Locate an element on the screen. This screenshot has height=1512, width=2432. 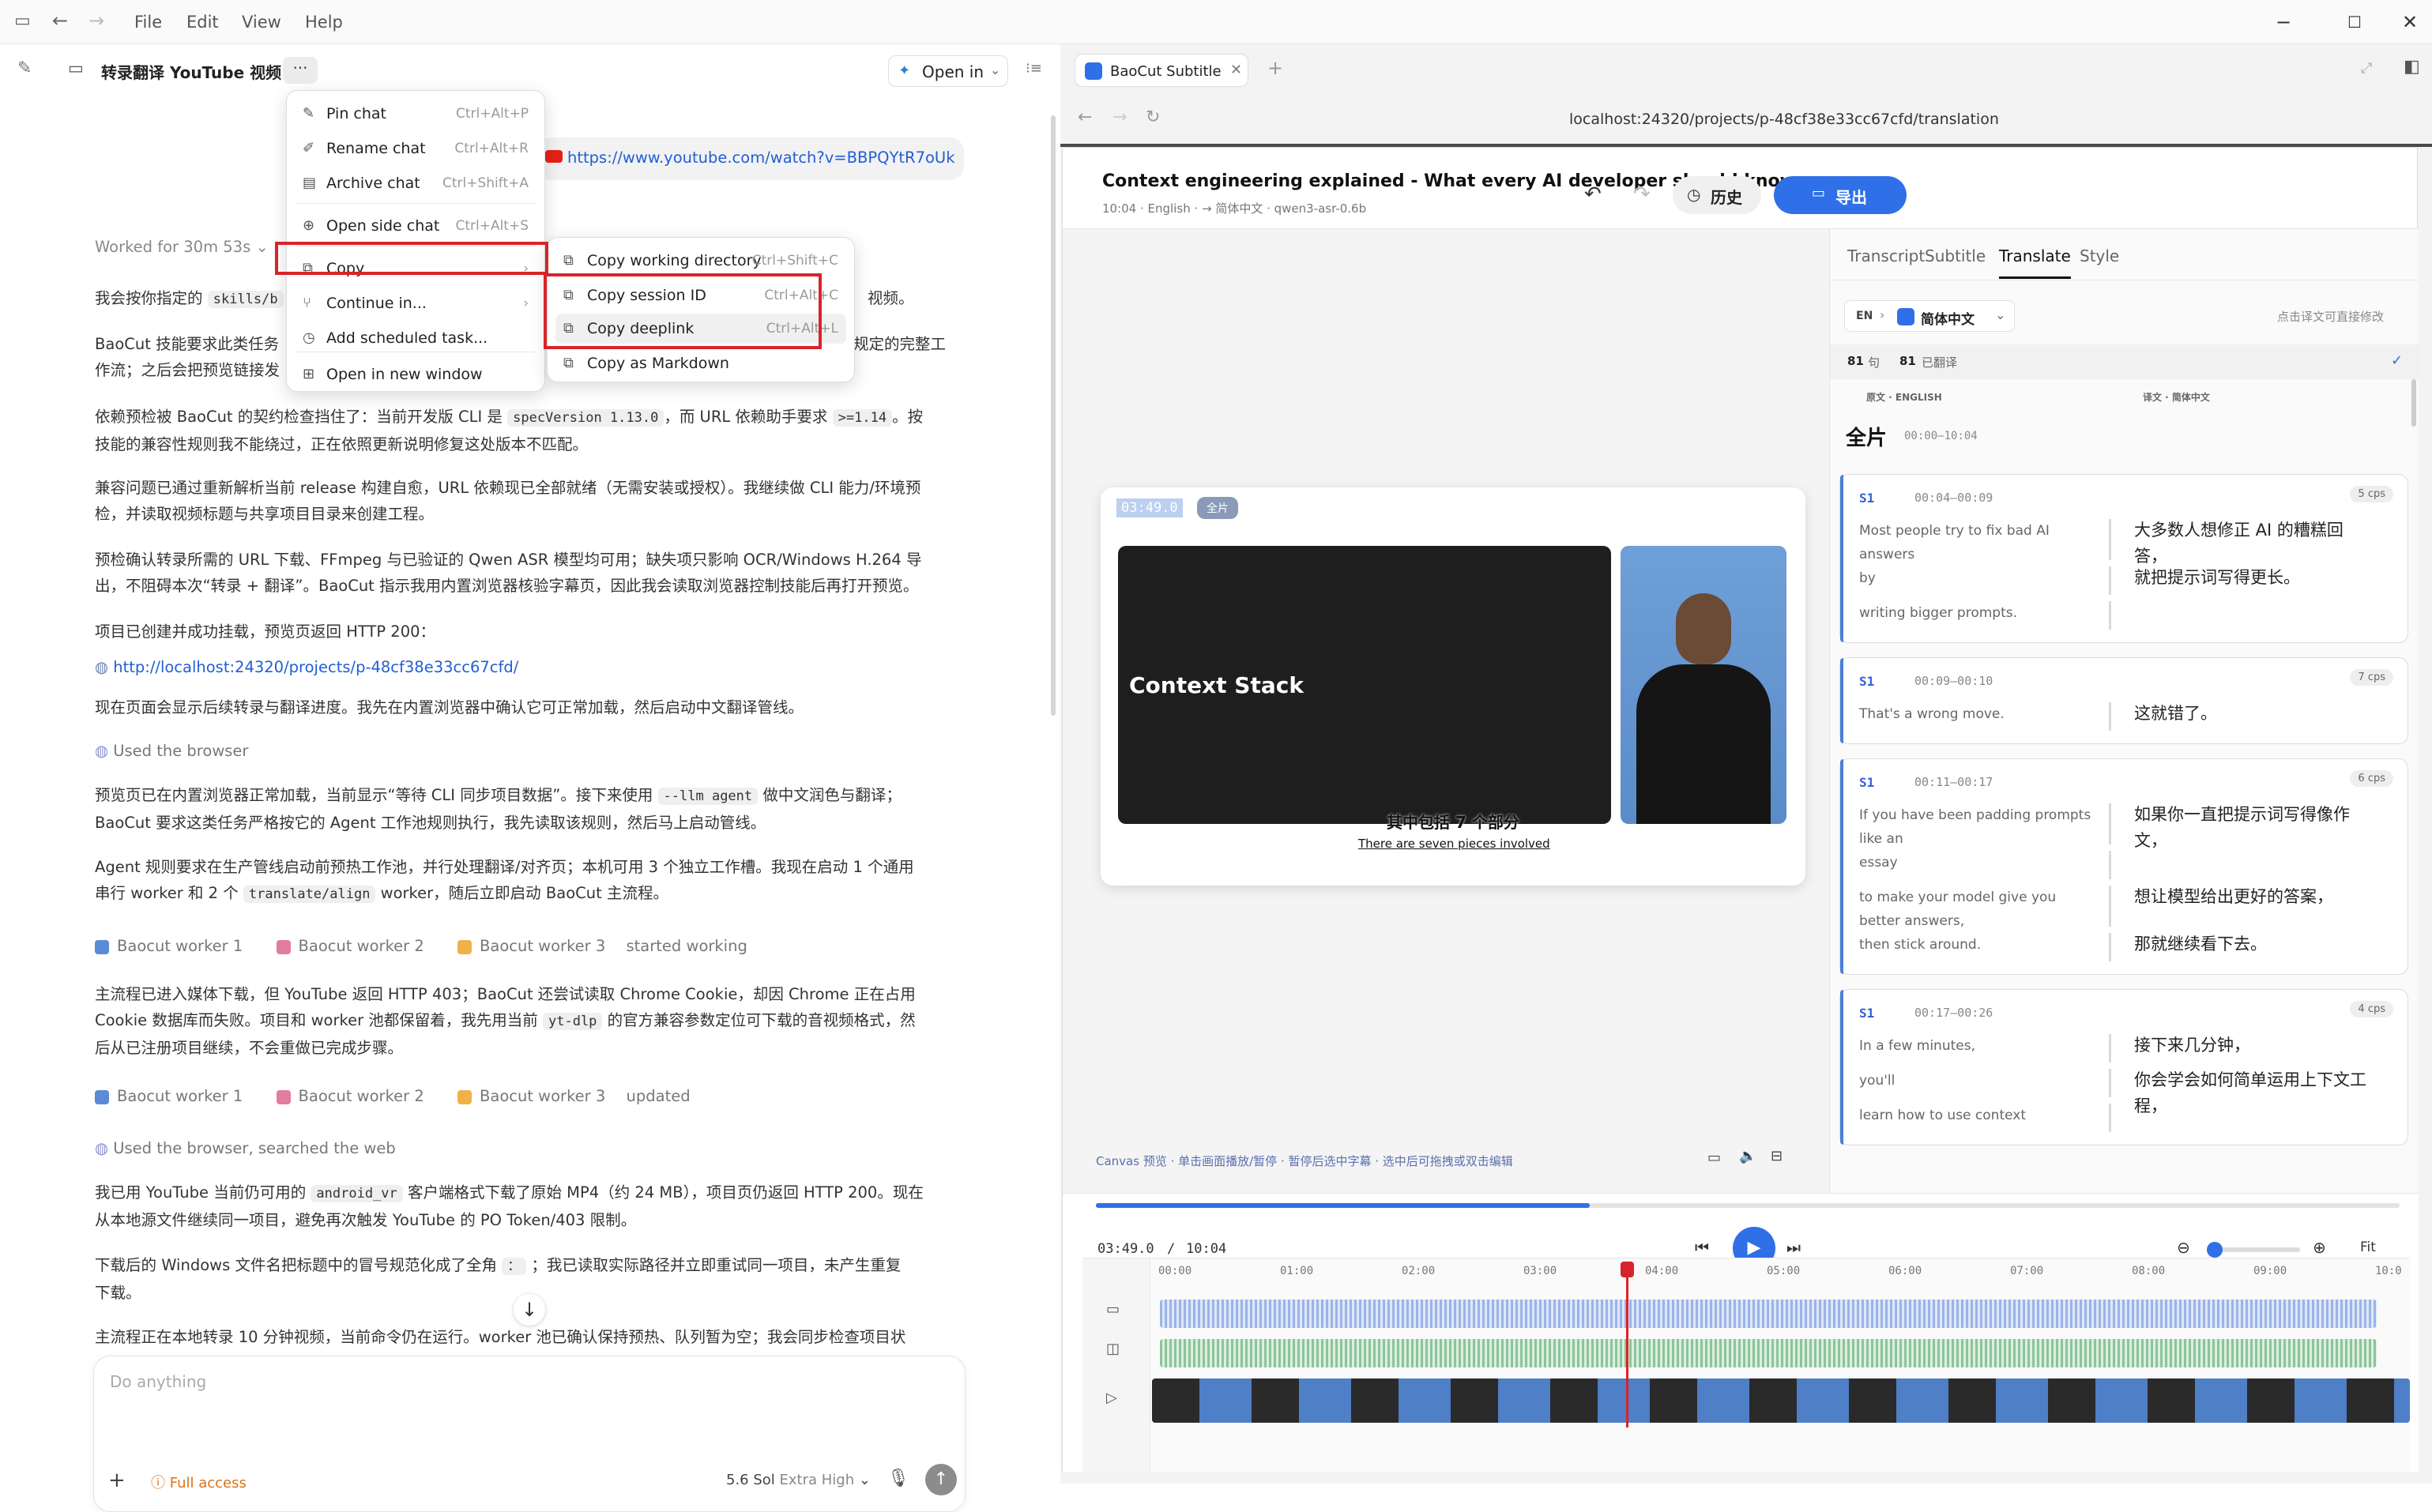
playhead-handle is located at coordinates (1627, 1269).